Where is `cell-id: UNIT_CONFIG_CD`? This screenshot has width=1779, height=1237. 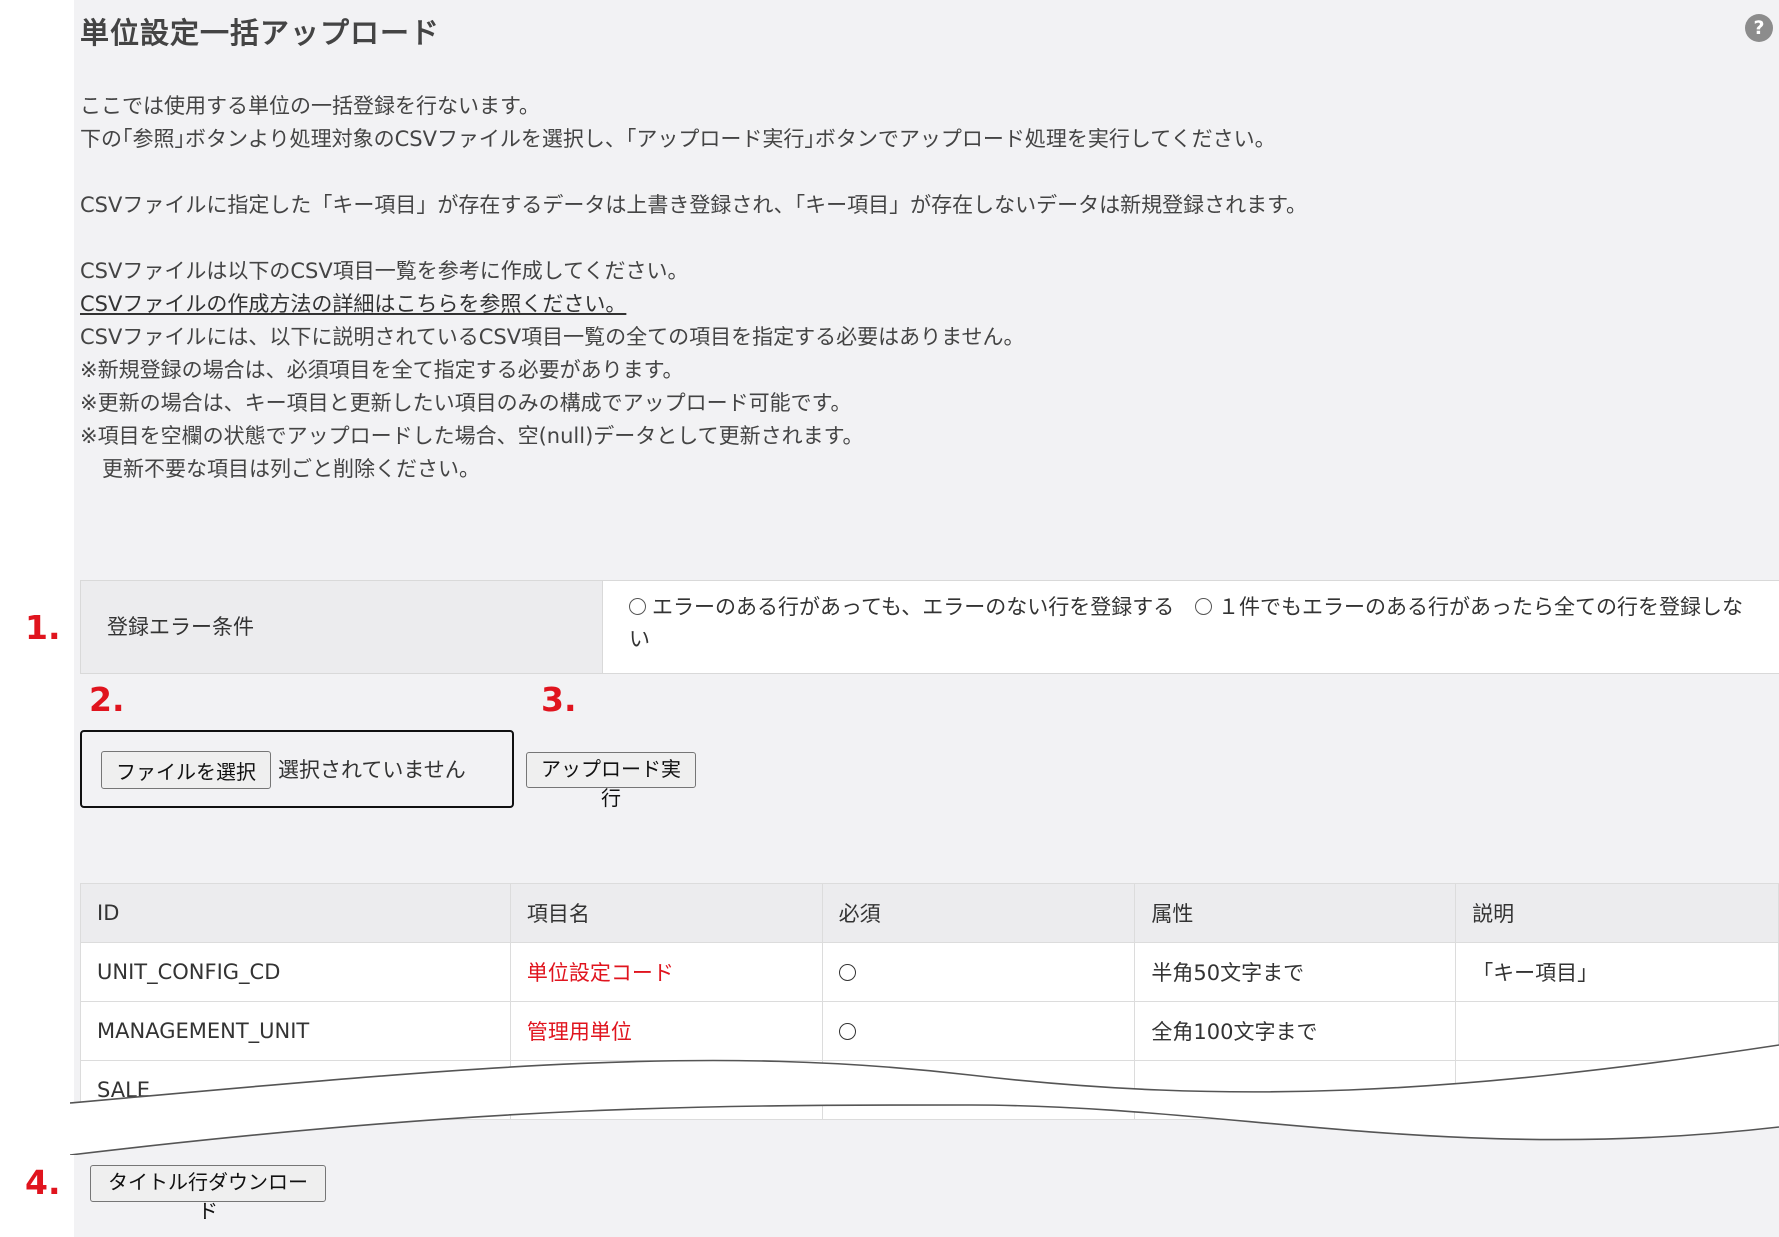 cell-id: UNIT_CONFIG_CD is located at coordinates (295, 972).